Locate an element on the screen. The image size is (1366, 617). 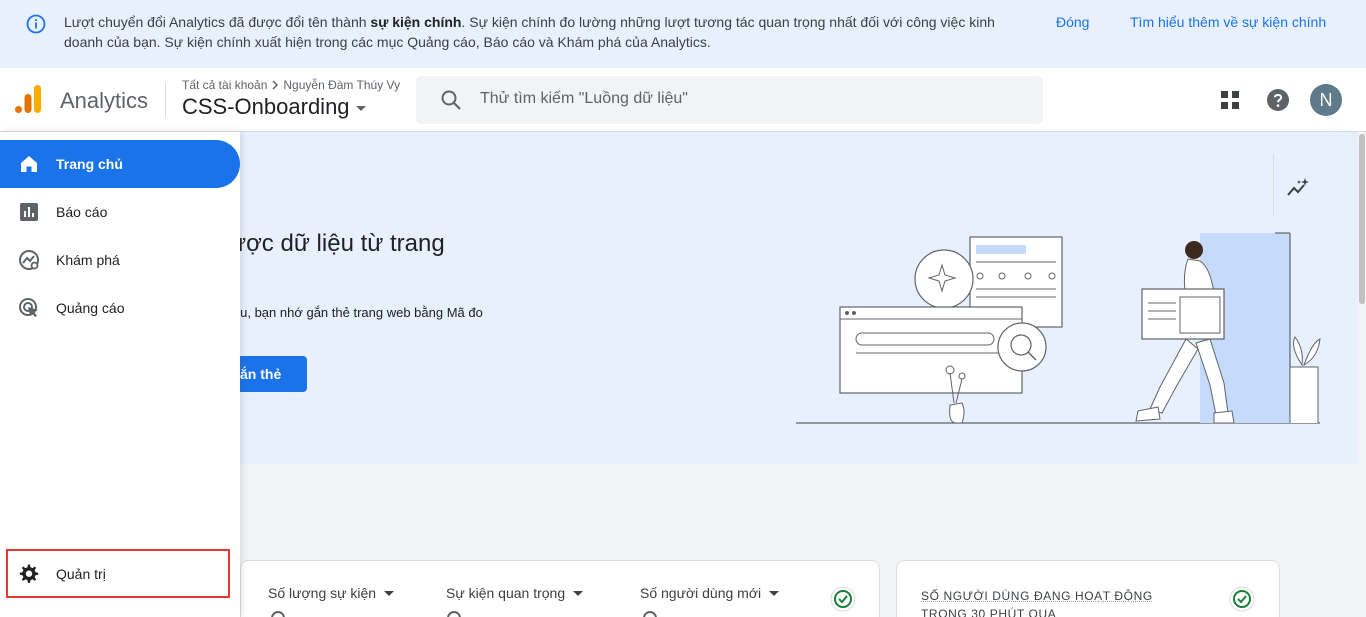
app-name: Analytics is located at coordinates (104, 100).